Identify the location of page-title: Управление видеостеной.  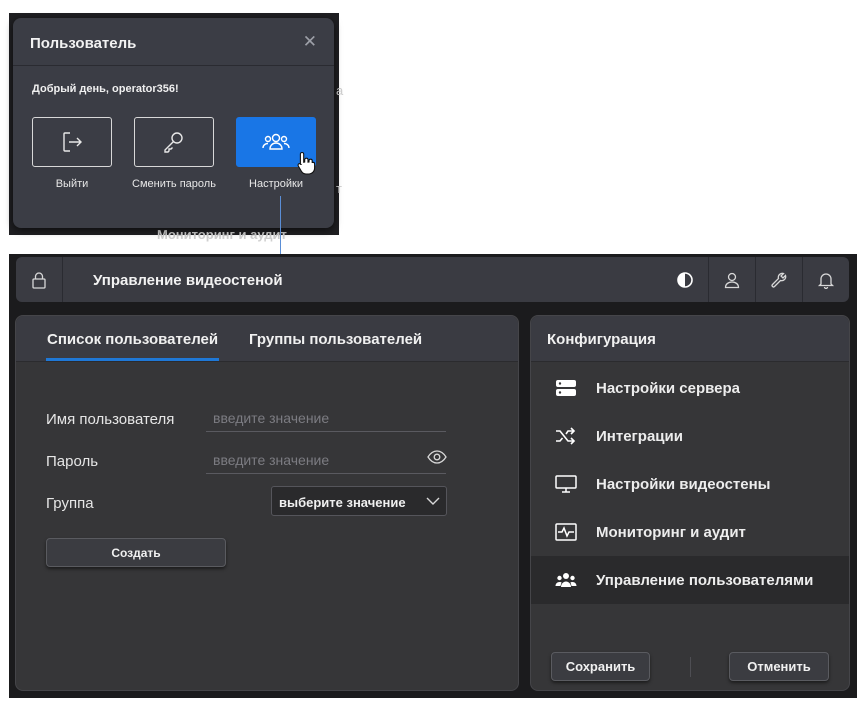
(188, 280).